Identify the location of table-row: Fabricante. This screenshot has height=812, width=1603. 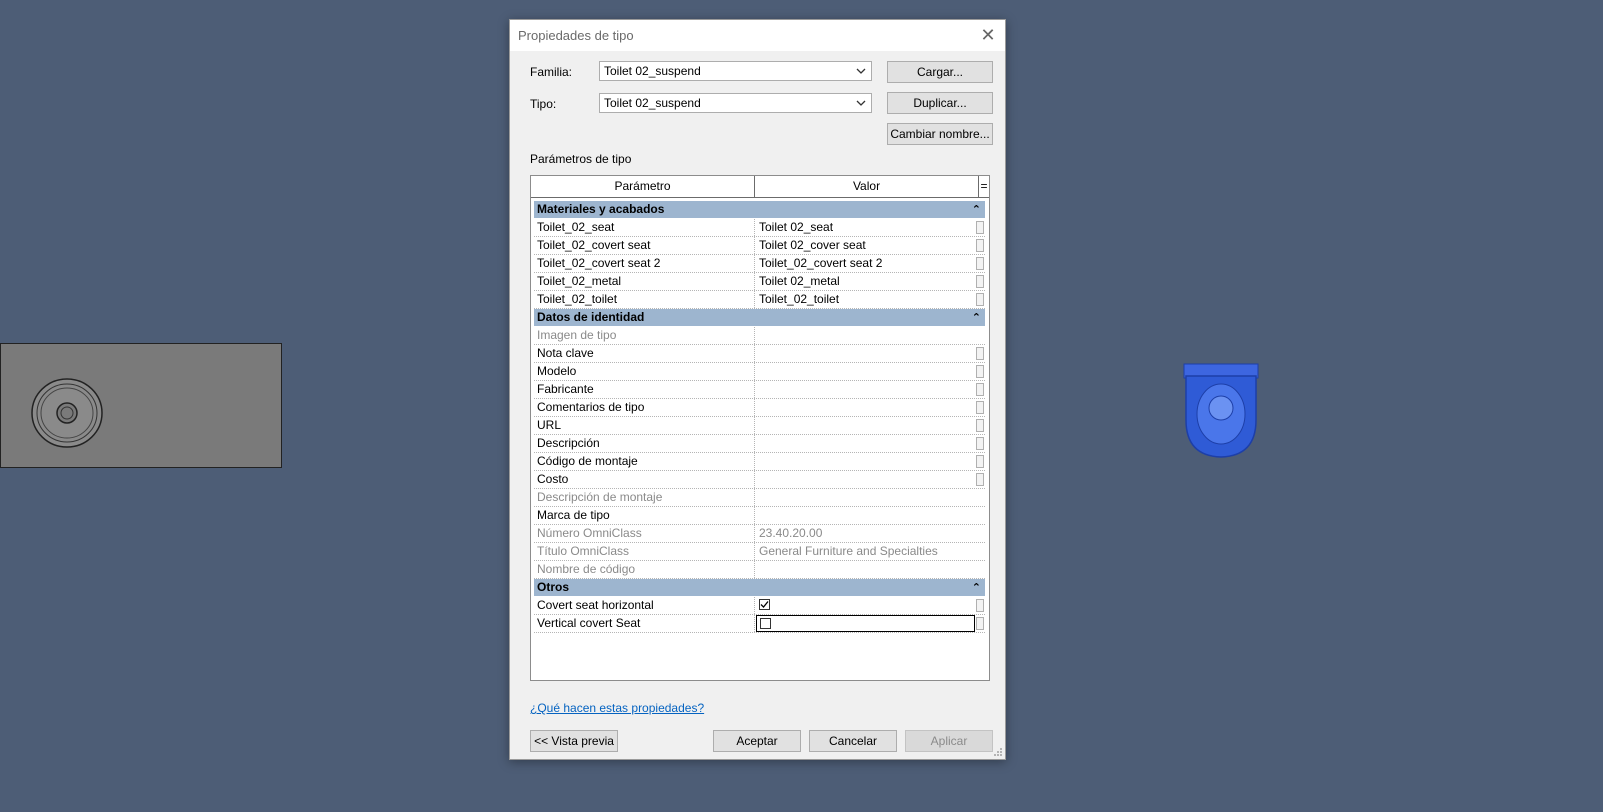
(759, 390).